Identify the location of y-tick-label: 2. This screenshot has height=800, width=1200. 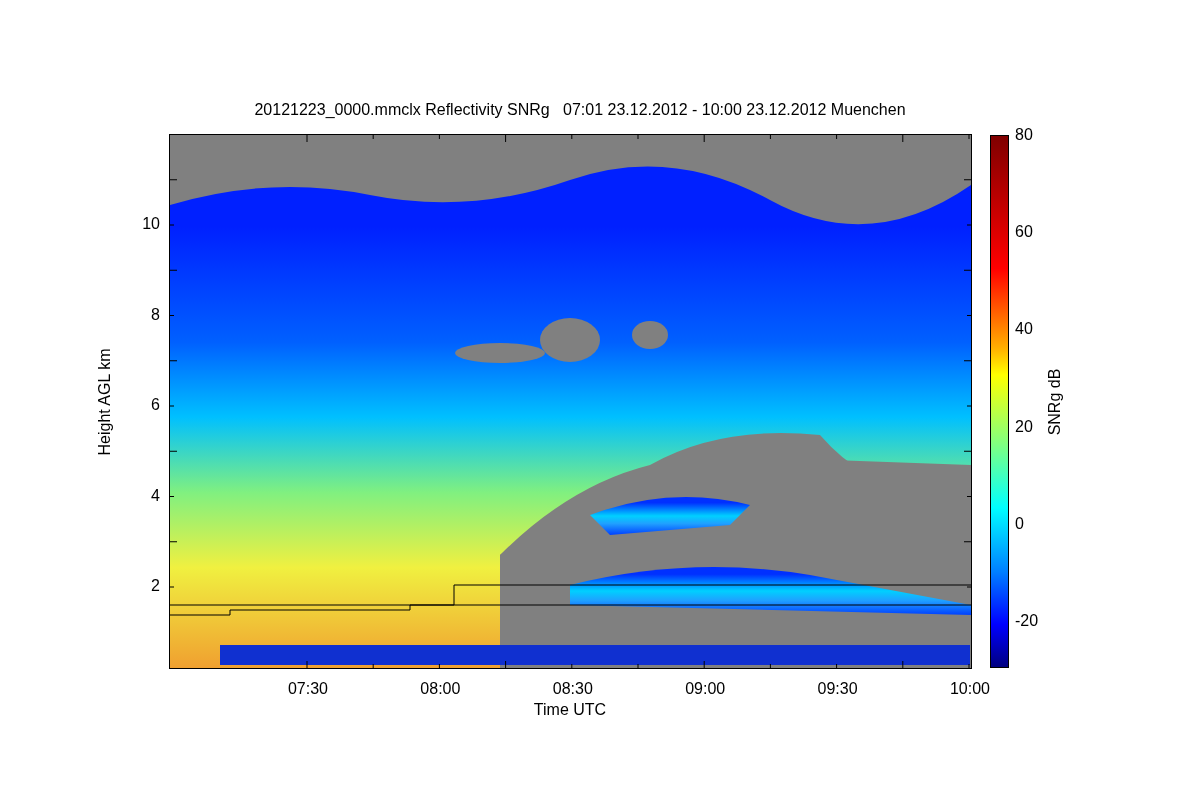
(155, 586).